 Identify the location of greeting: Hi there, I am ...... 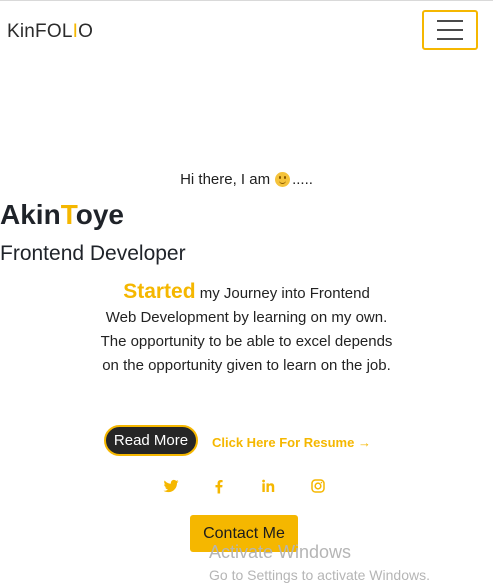
(246, 179).